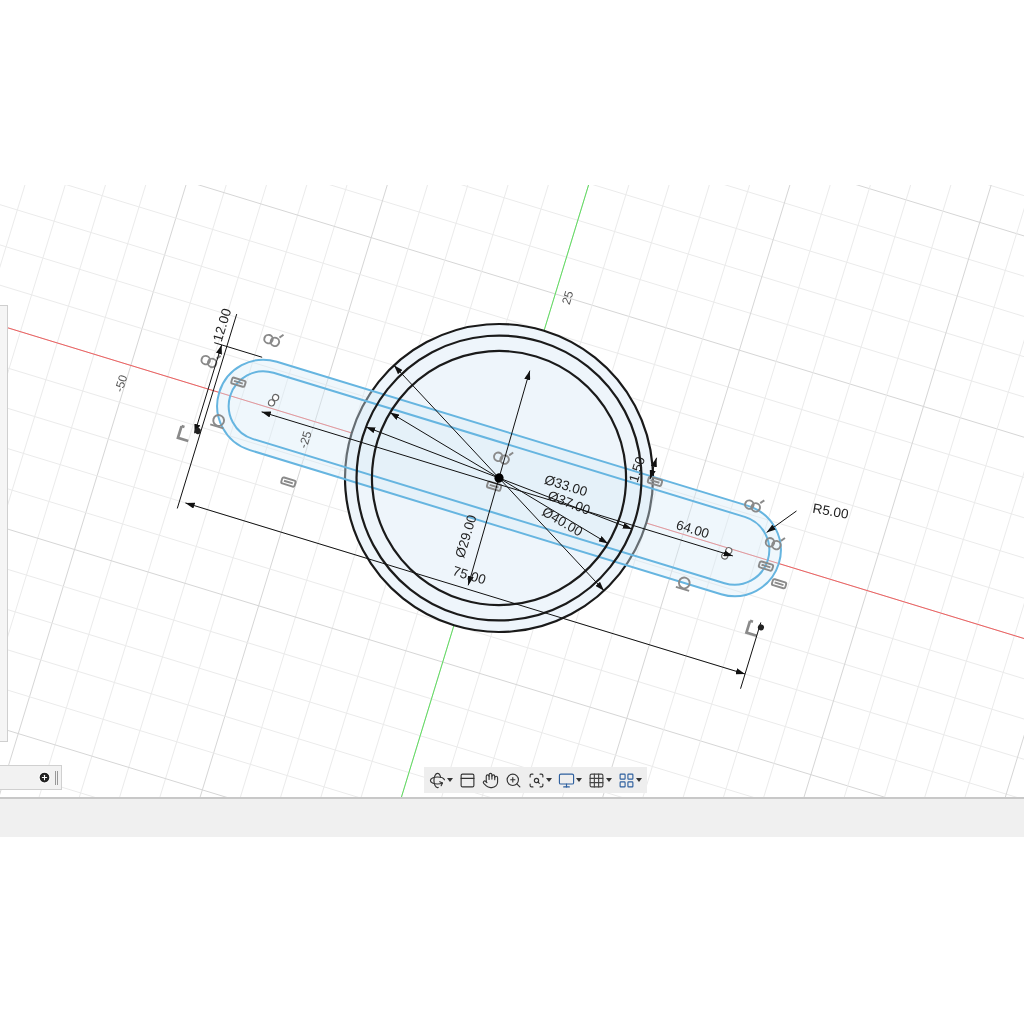 The width and height of the screenshot is (1024, 1024). I want to click on center-point, so click(499, 478).